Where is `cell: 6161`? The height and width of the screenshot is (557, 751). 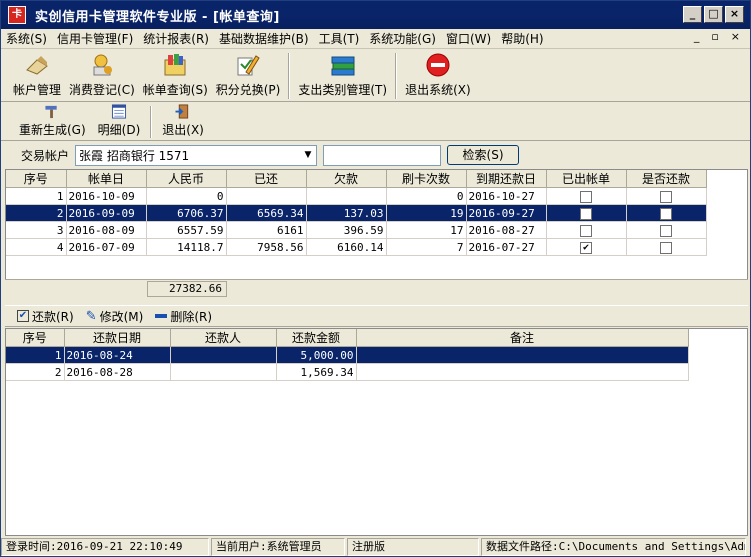 cell: 6161 is located at coordinates (266, 230).